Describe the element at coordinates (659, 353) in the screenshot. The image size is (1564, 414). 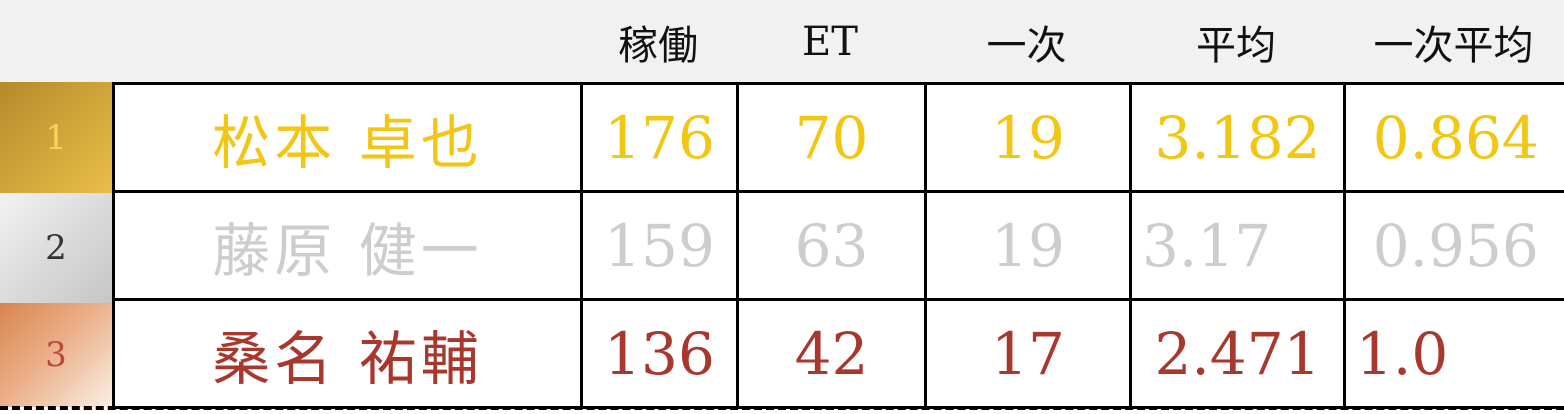
I see `kadou-value: 136` at that location.